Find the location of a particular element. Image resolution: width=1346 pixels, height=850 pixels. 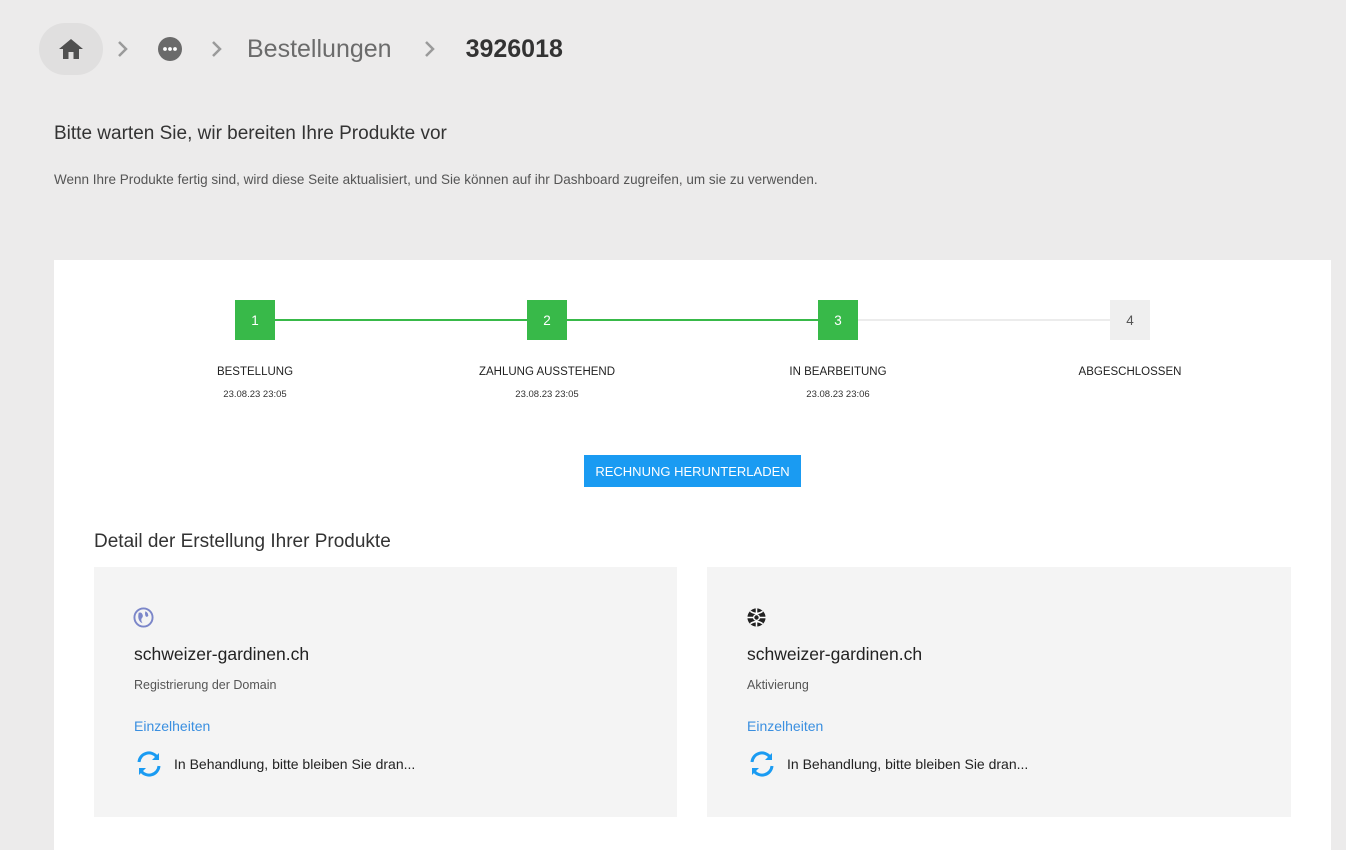

step-4-marker: 4 is located at coordinates (1130, 320).